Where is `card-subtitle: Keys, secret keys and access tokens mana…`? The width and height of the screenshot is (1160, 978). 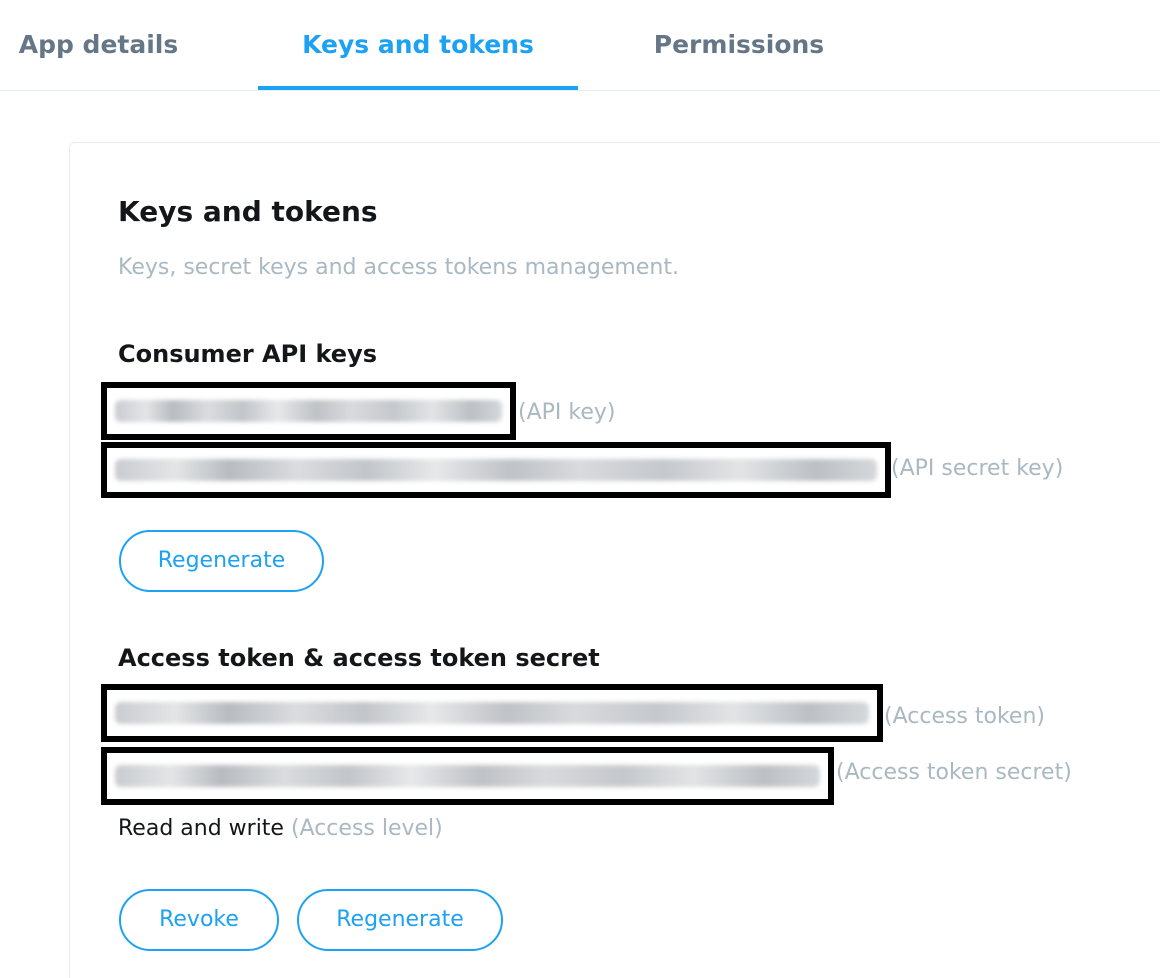 card-subtitle: Keys, secret keys and access tokens mana… is located at coordinates (398, 267).